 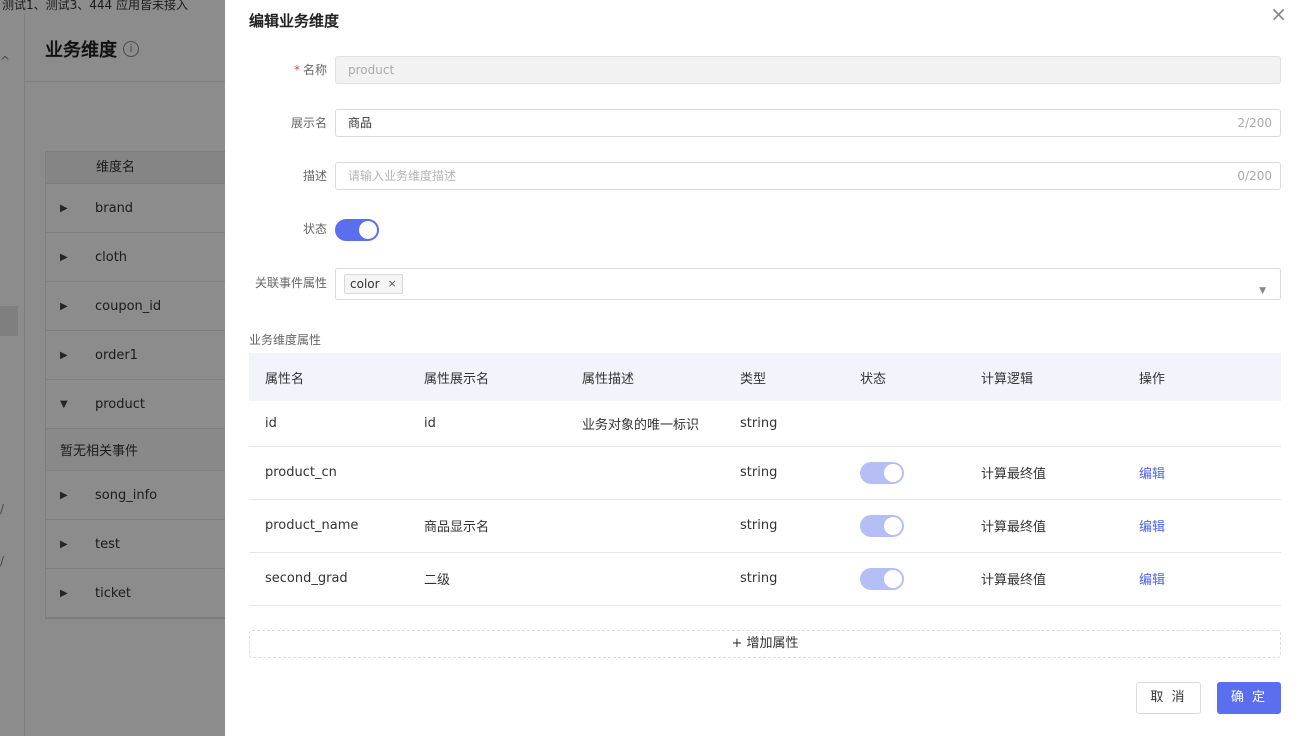 I want to click on tag-remove-icon: ×, so click(x=392, y=284).